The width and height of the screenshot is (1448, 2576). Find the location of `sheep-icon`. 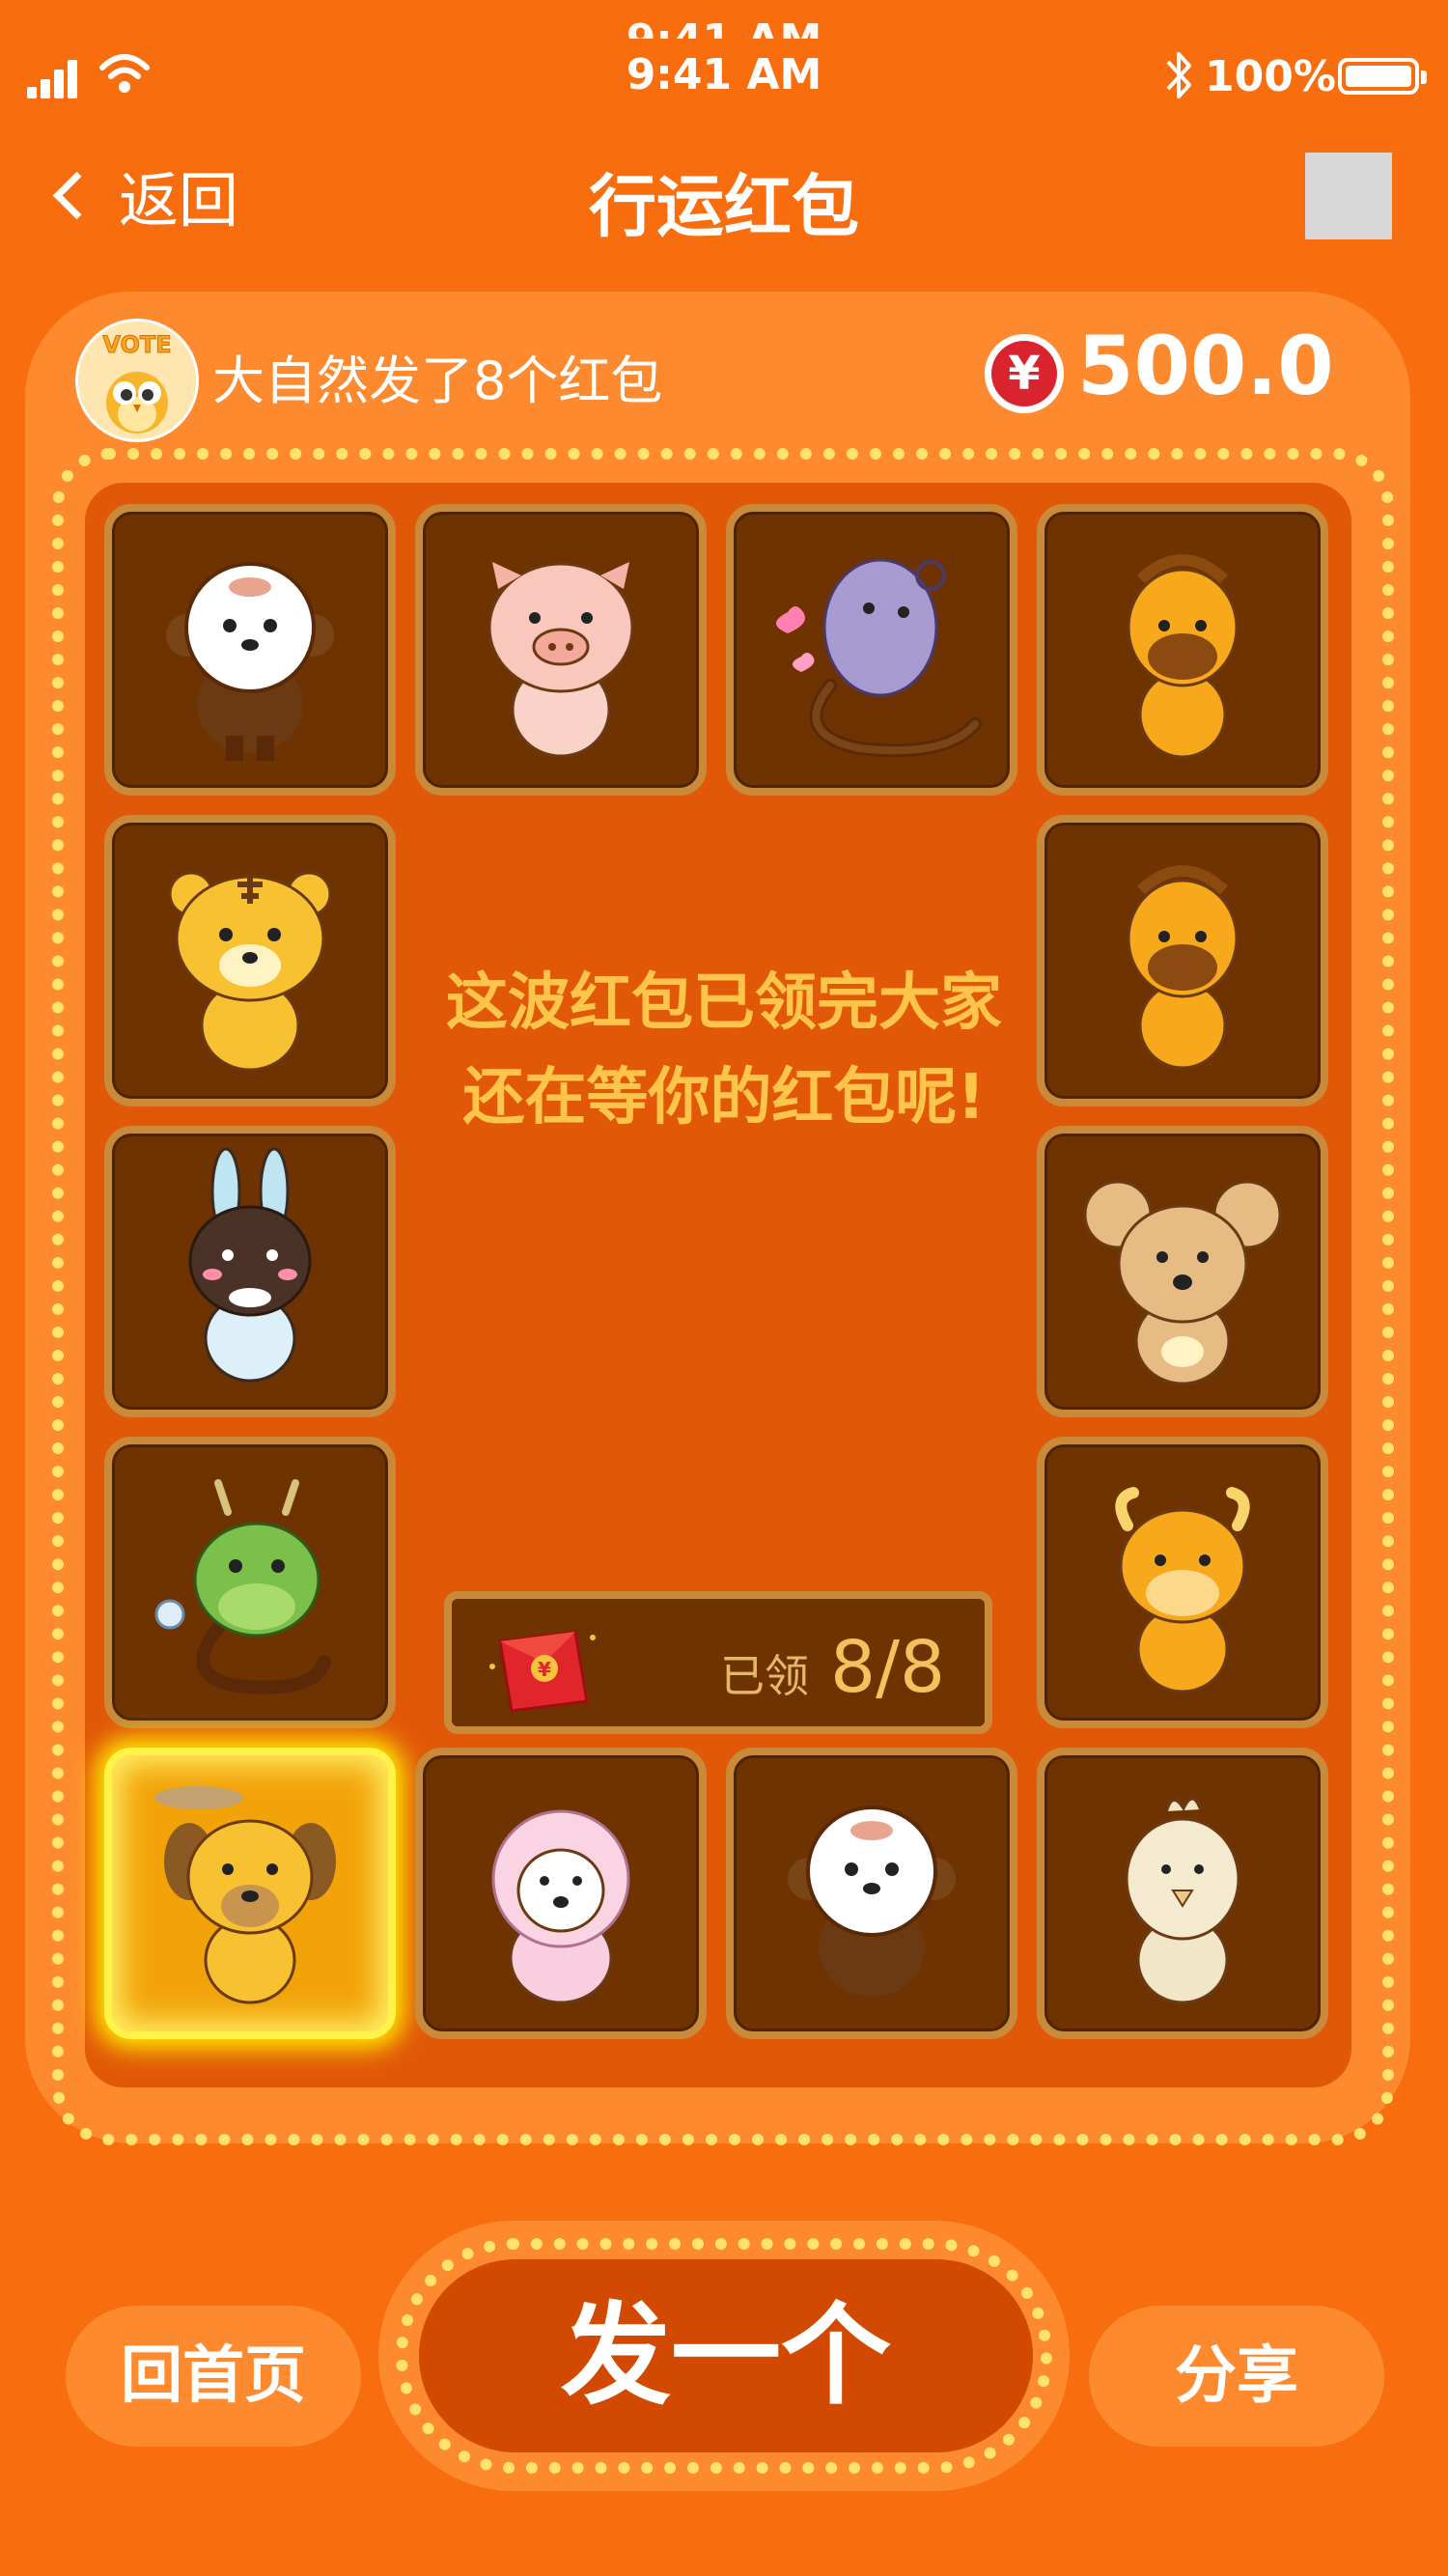

sheep-icon is located at coordinates (560, 1907).